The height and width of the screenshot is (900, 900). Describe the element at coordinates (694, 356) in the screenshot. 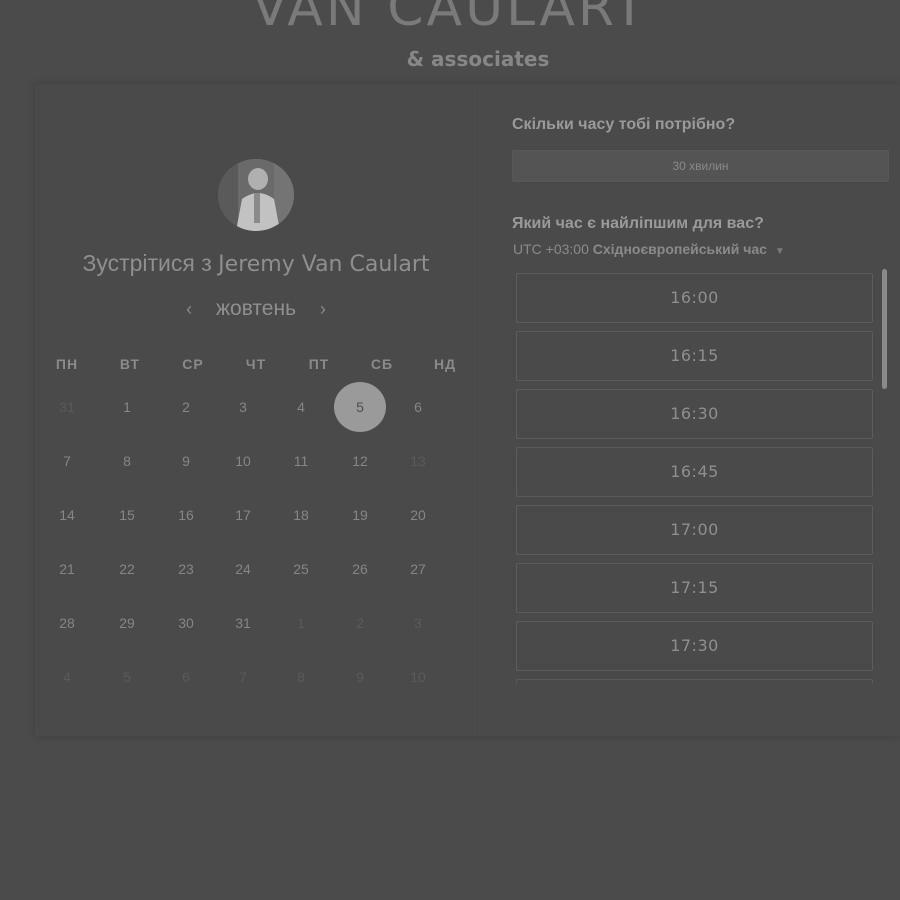

I see `time-slot-button: 16:15` at that location.